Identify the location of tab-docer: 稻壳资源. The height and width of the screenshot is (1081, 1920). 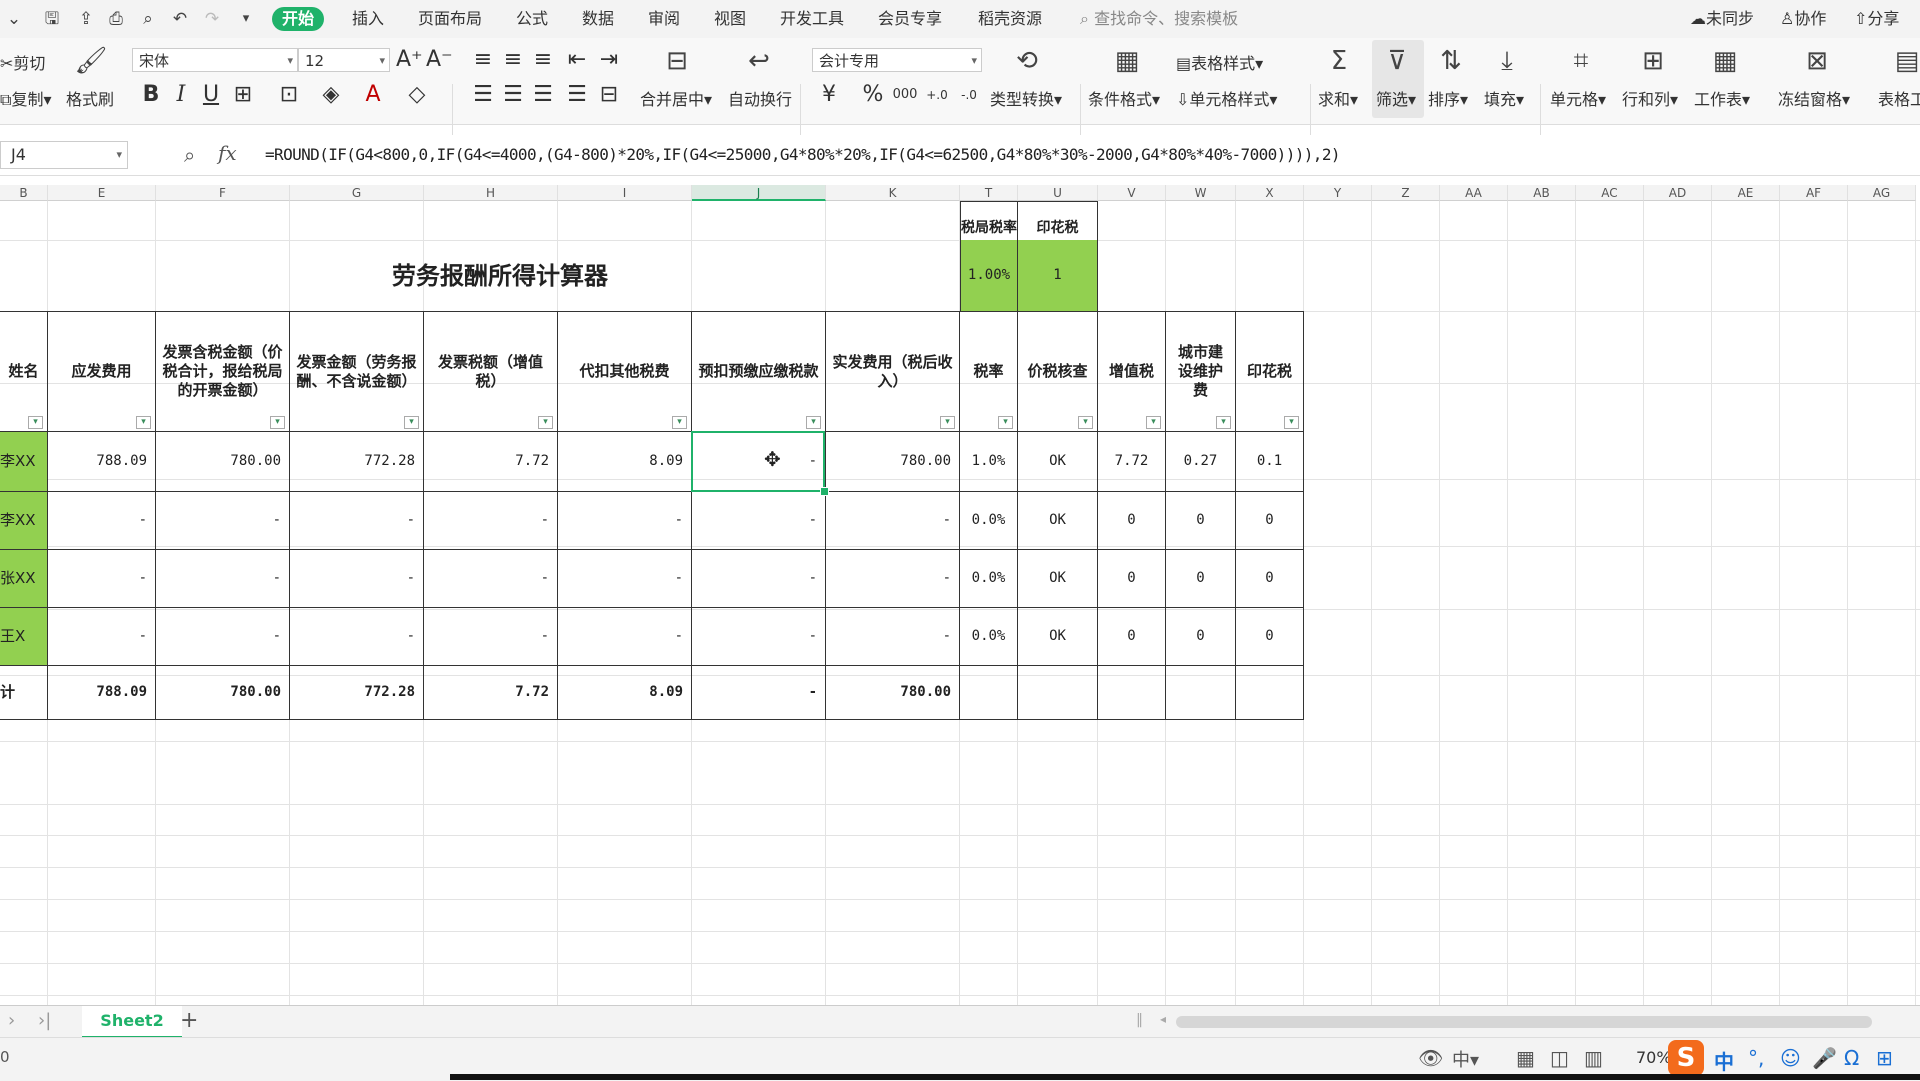
(1010, 19).